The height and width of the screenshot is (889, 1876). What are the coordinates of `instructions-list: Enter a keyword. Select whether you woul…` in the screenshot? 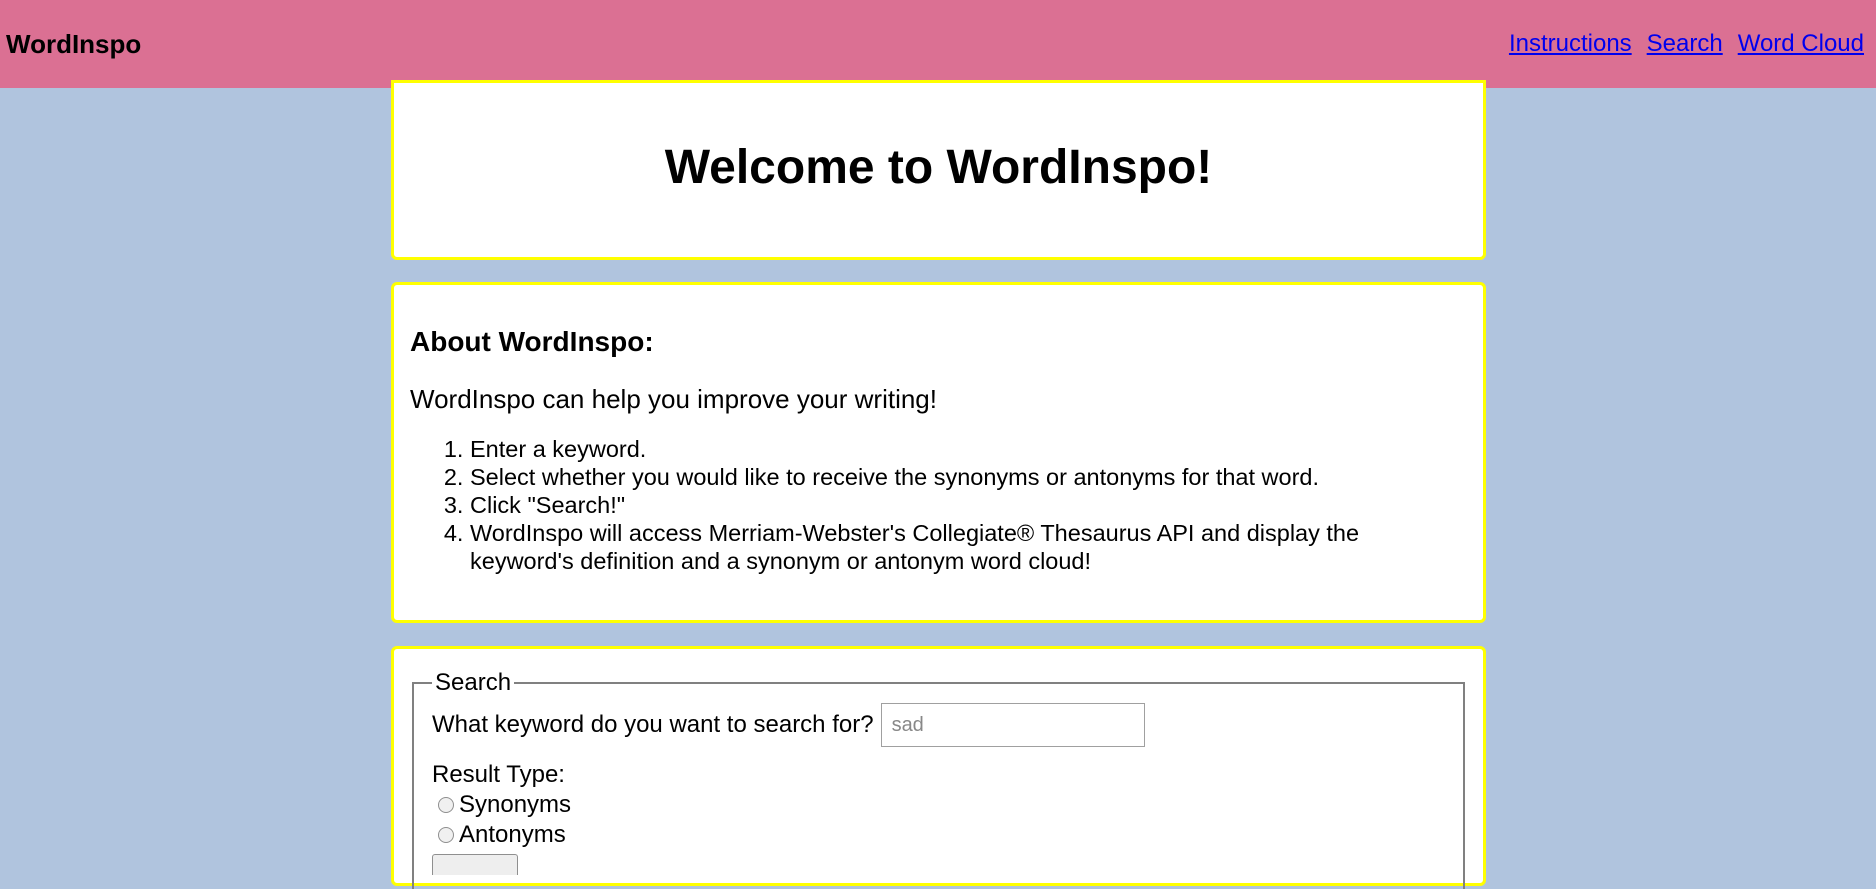 It's located at (938, 505).